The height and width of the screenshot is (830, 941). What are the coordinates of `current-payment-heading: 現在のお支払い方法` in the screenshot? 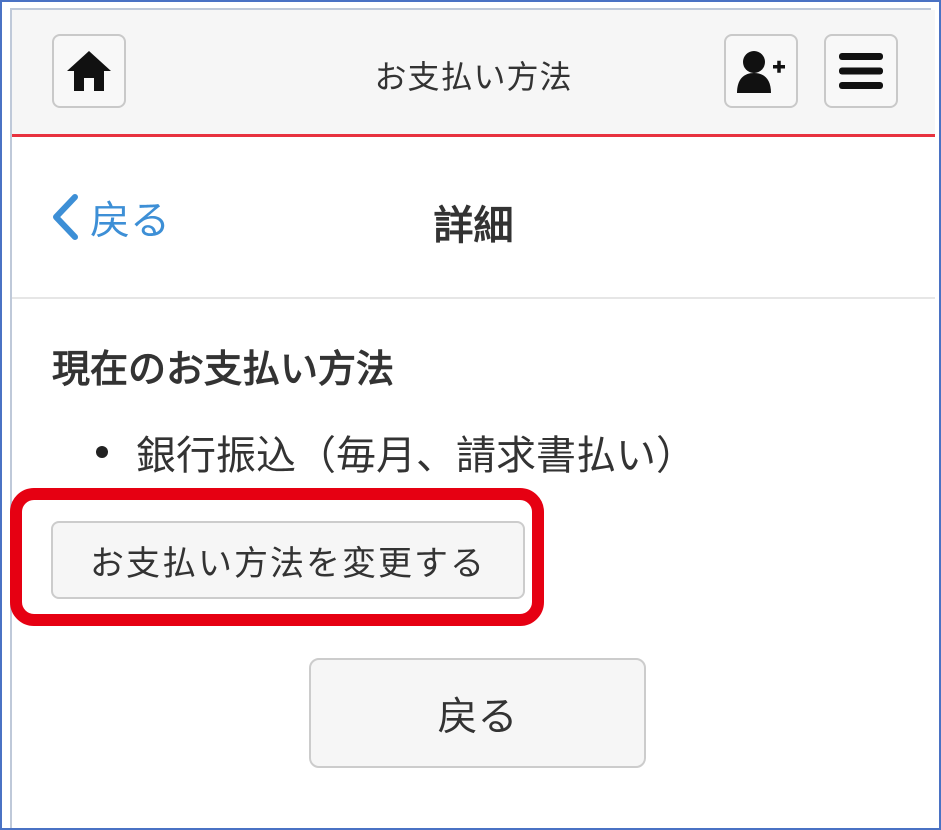 It's located at (223, 369).